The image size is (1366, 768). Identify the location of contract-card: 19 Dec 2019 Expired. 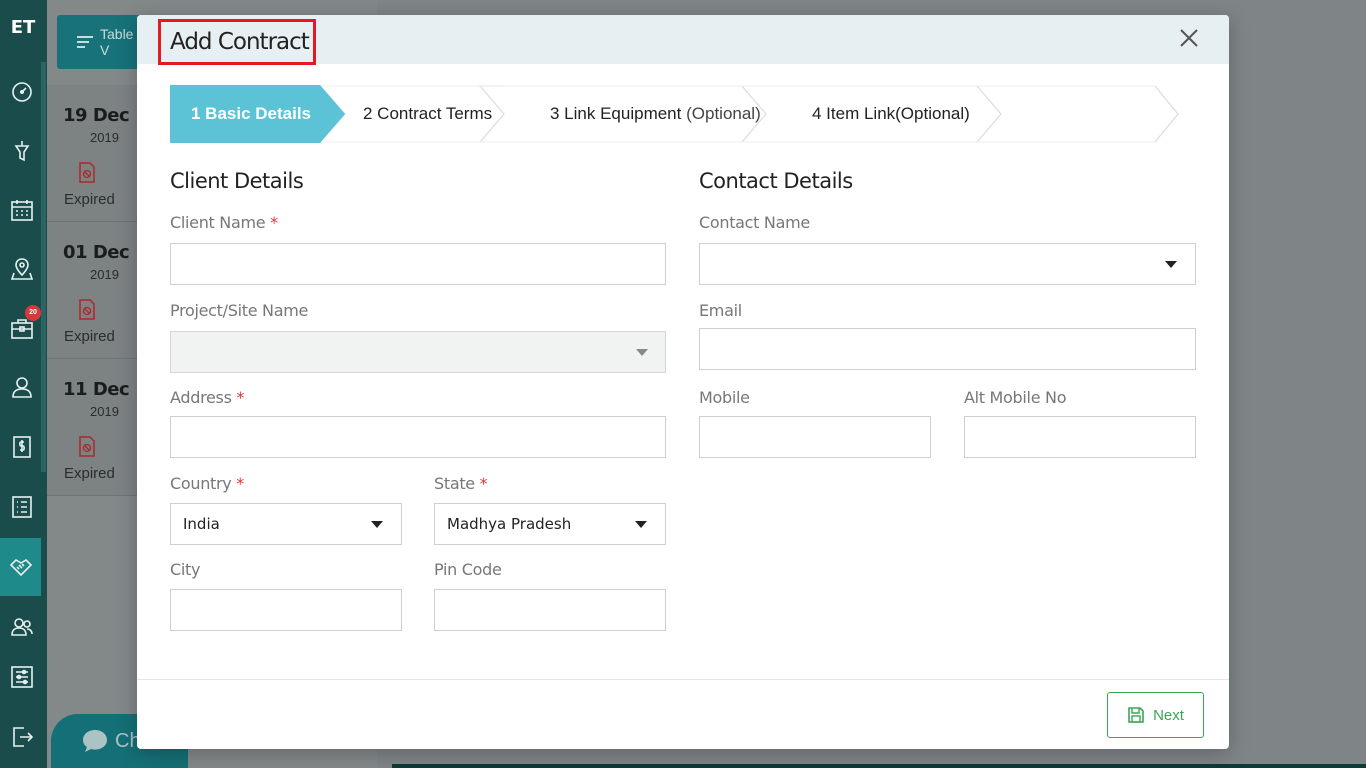
(92, 153).